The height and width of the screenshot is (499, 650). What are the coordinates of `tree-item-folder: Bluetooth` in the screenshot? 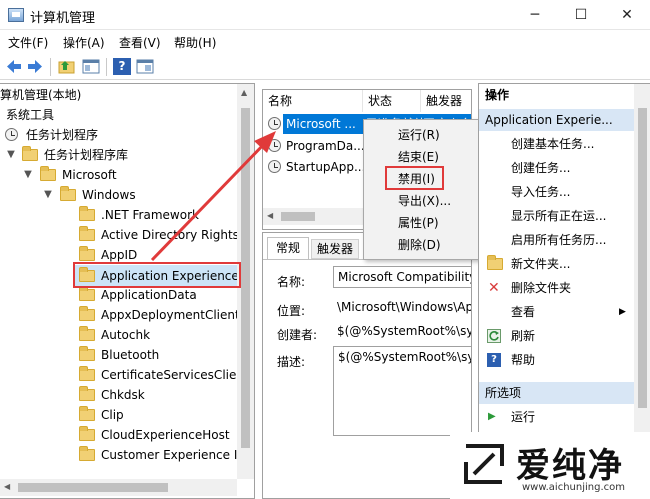 It's located at (117, 355).